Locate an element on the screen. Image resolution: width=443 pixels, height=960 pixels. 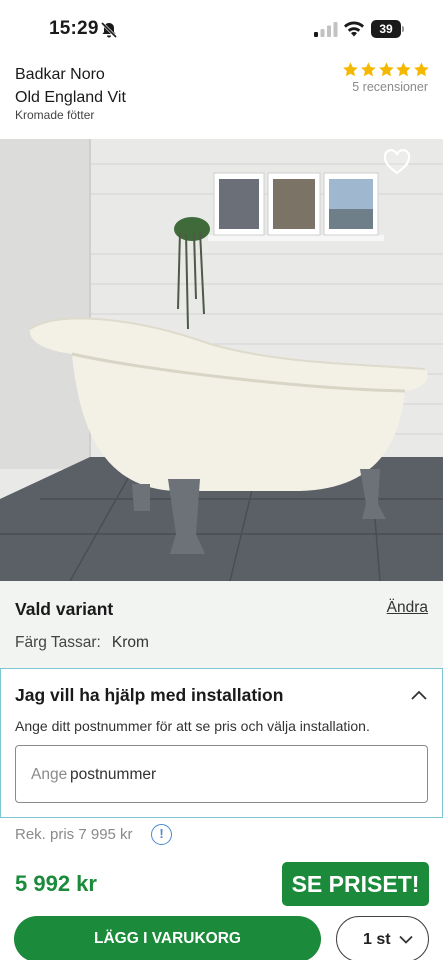
rating-stars is located at coordinates (386, 70).